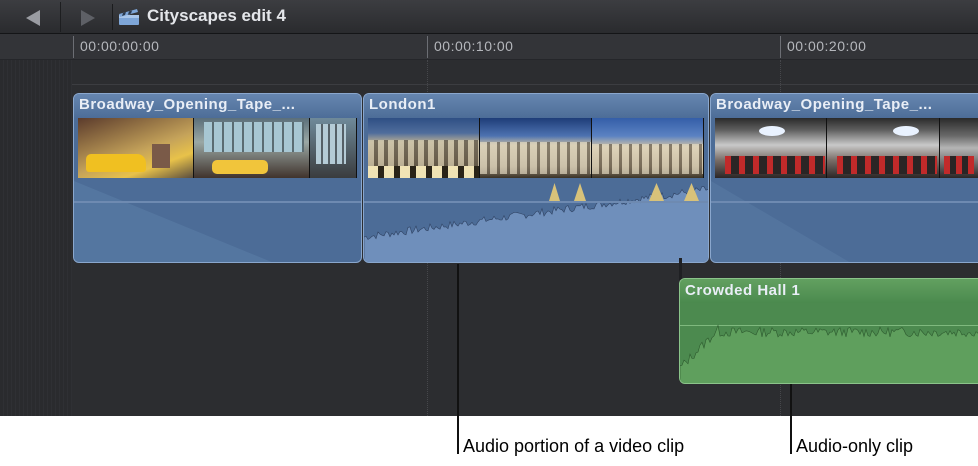 Image resolution: width=978 pixels, height=466 pixels. I want to click on forward-button, so click(86, 17).